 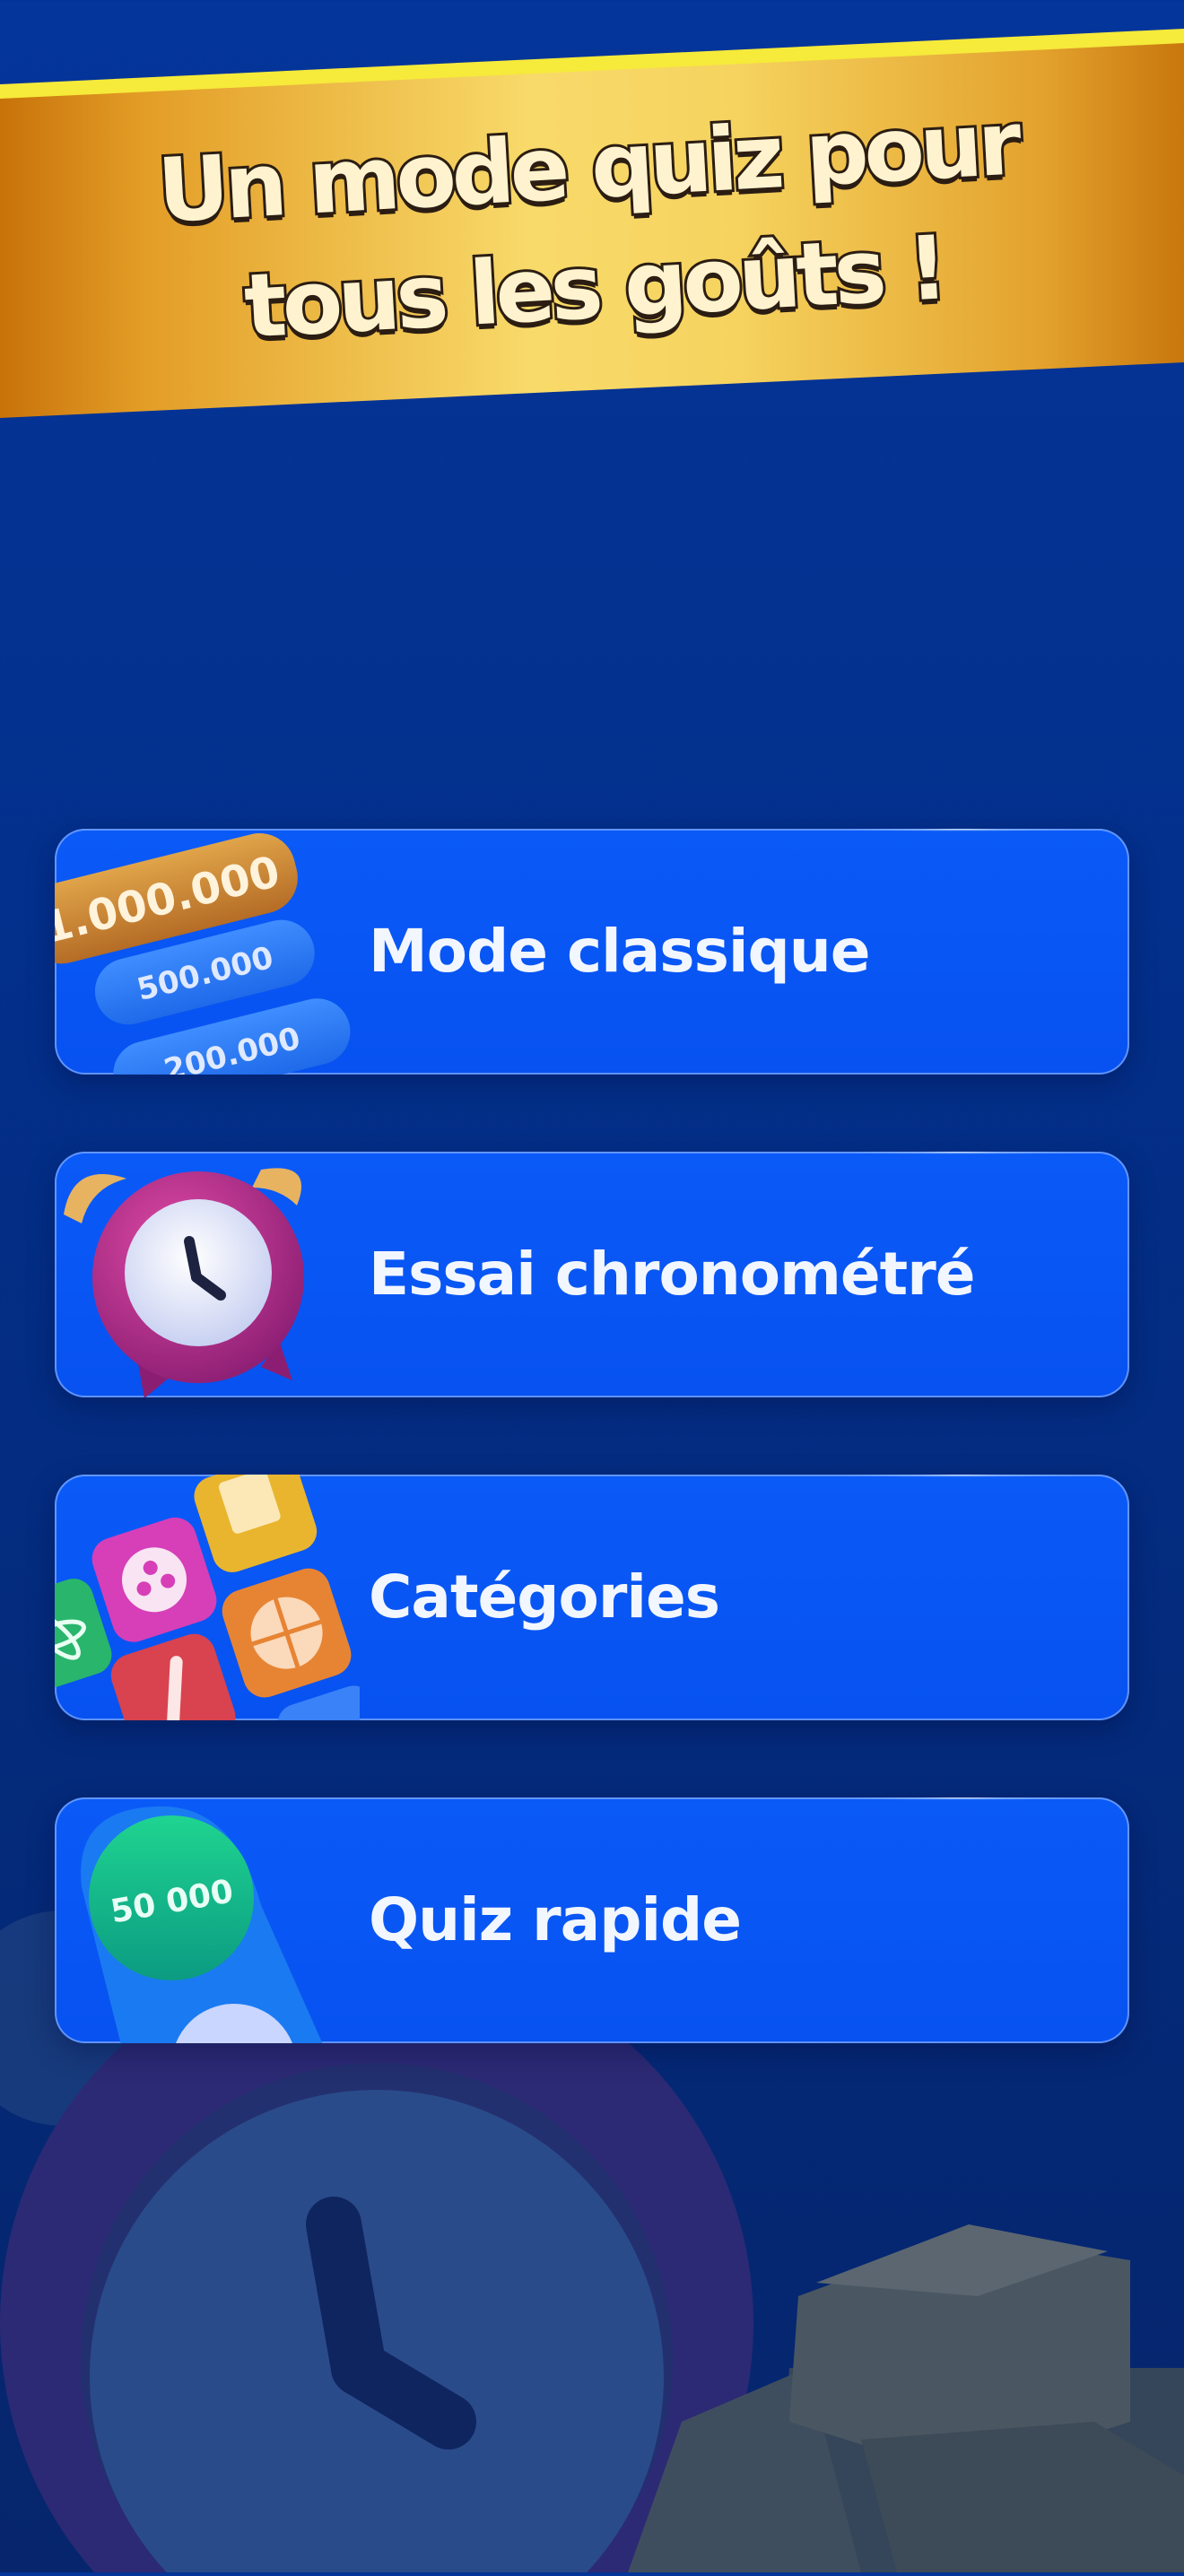 I want to click on mode-card-categories: Catégories, so click(x=592, y=1597).